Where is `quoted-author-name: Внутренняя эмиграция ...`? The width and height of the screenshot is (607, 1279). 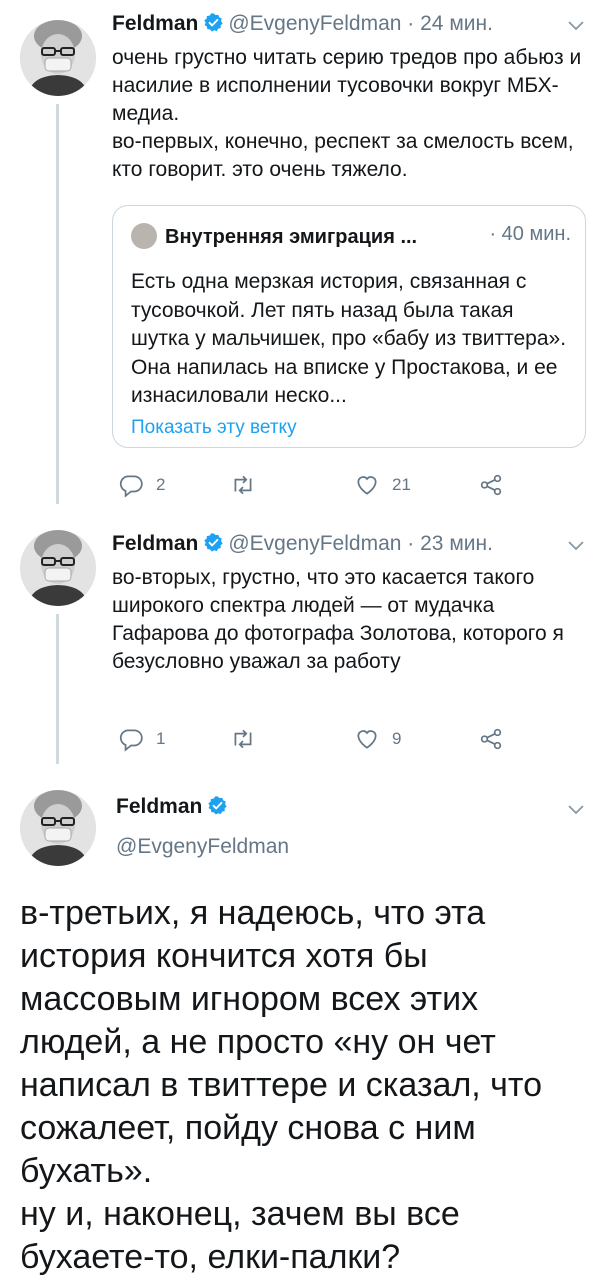 quoted-author-name: Внутренняя эмиграция ... is located at coordinates (291, 237).